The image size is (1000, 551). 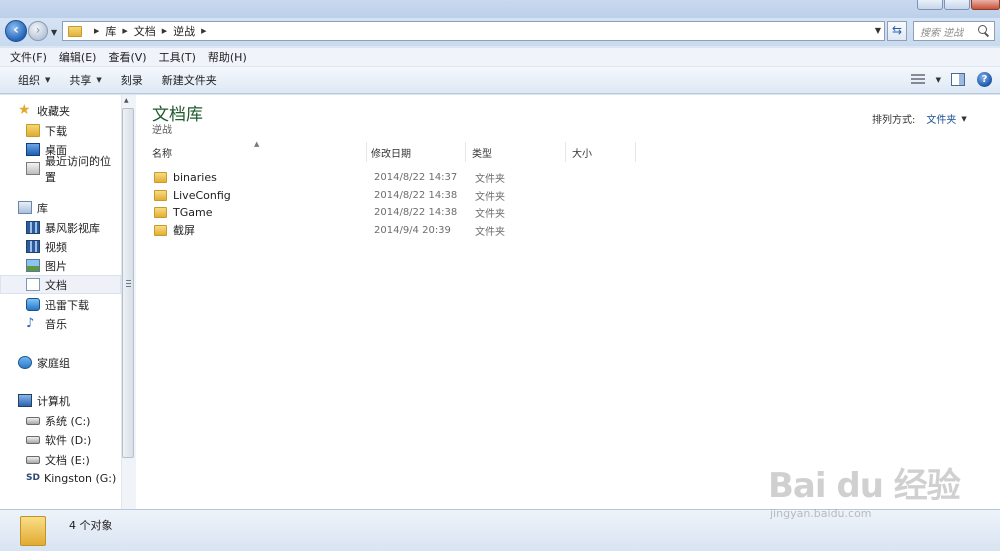 What do you see at coordinates (28, 57) in the screenshot?
I see `menu-file: 文件(F)` at bounding box center [28, 57].